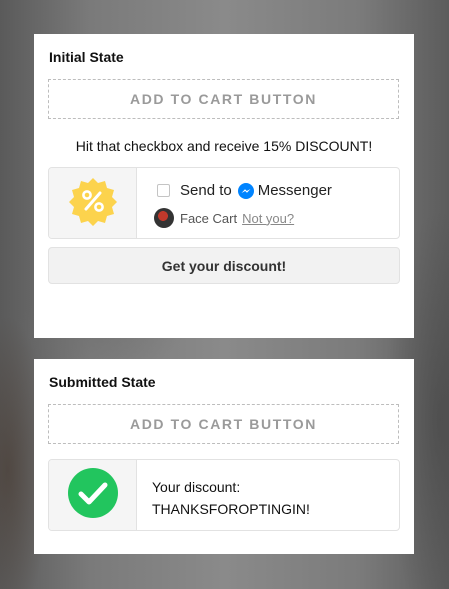 The height and width of the screenshot is (589, 449). What do you see at coordinates (224, 265) in the screenshot?
I see `get-discount-button: Get your discount!` at bounding box center [224, 265].